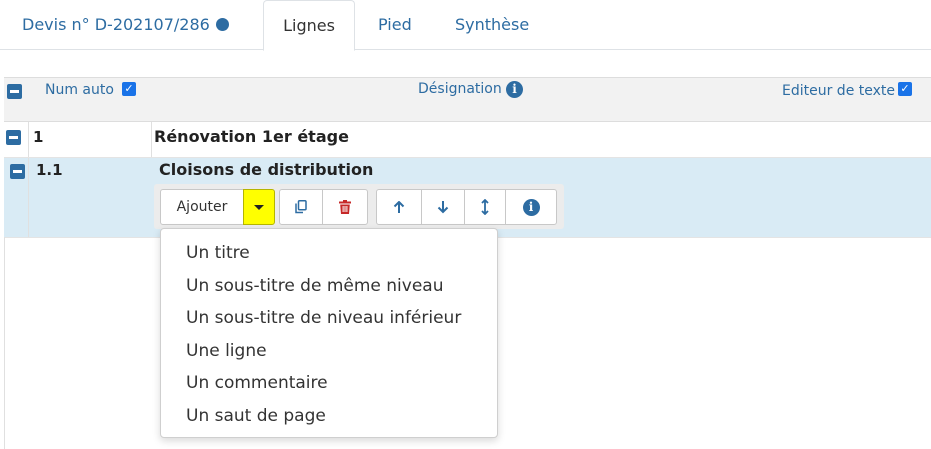  I want to click on row-title: Rénovation 1er étage, so click(251, 136).